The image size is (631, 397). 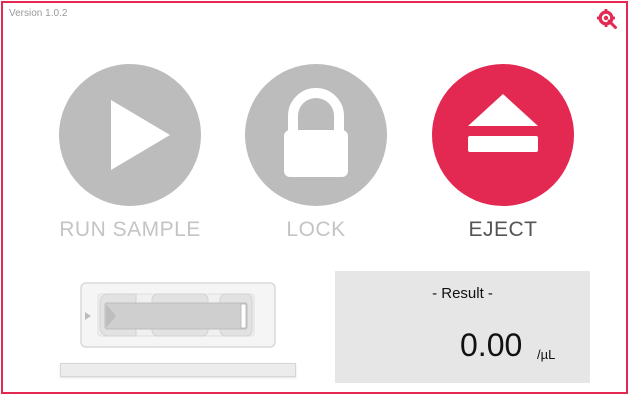 What do you see at coordinates (178, 370) in the screenshot?
I see `progress-bar` at bounding box center [178, 370].